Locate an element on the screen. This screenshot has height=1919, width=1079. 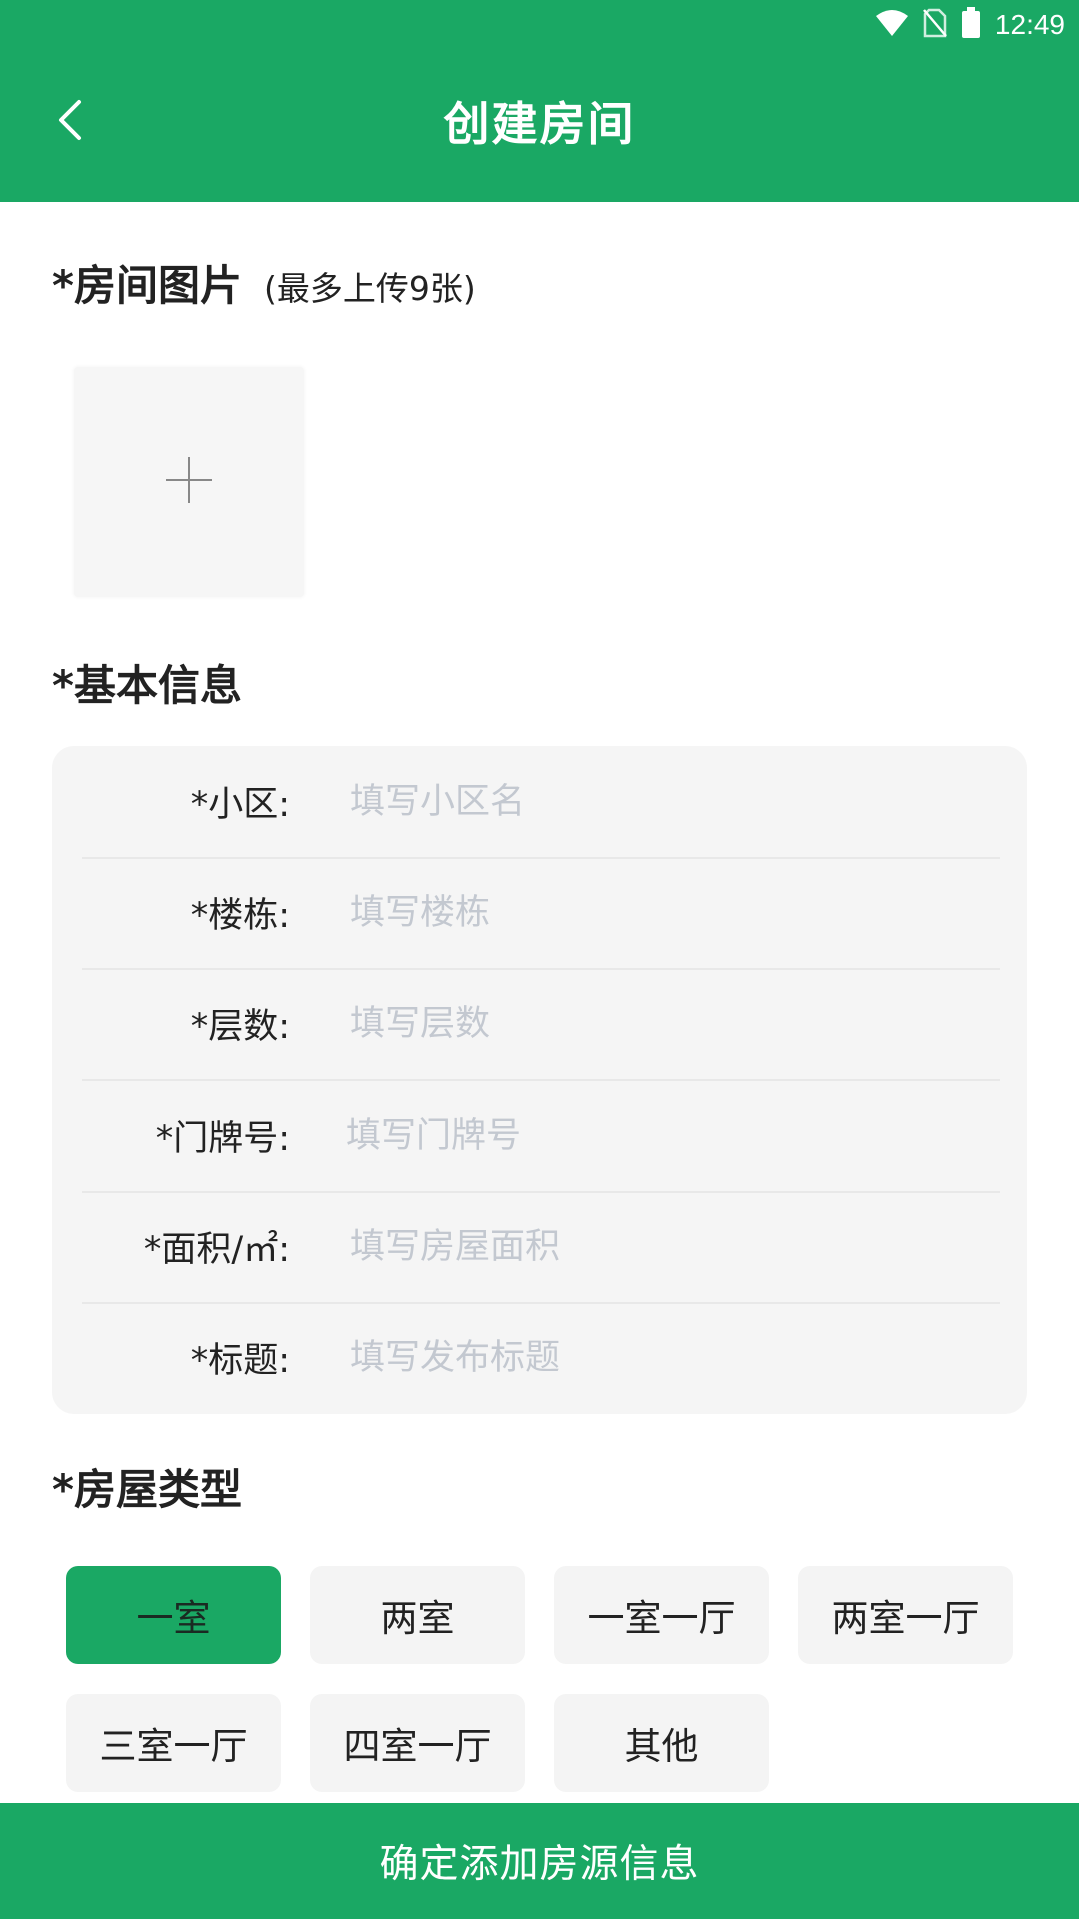
photos-section-title: *房间图片 (最多上传9张) is located at coordinates (264, 282).